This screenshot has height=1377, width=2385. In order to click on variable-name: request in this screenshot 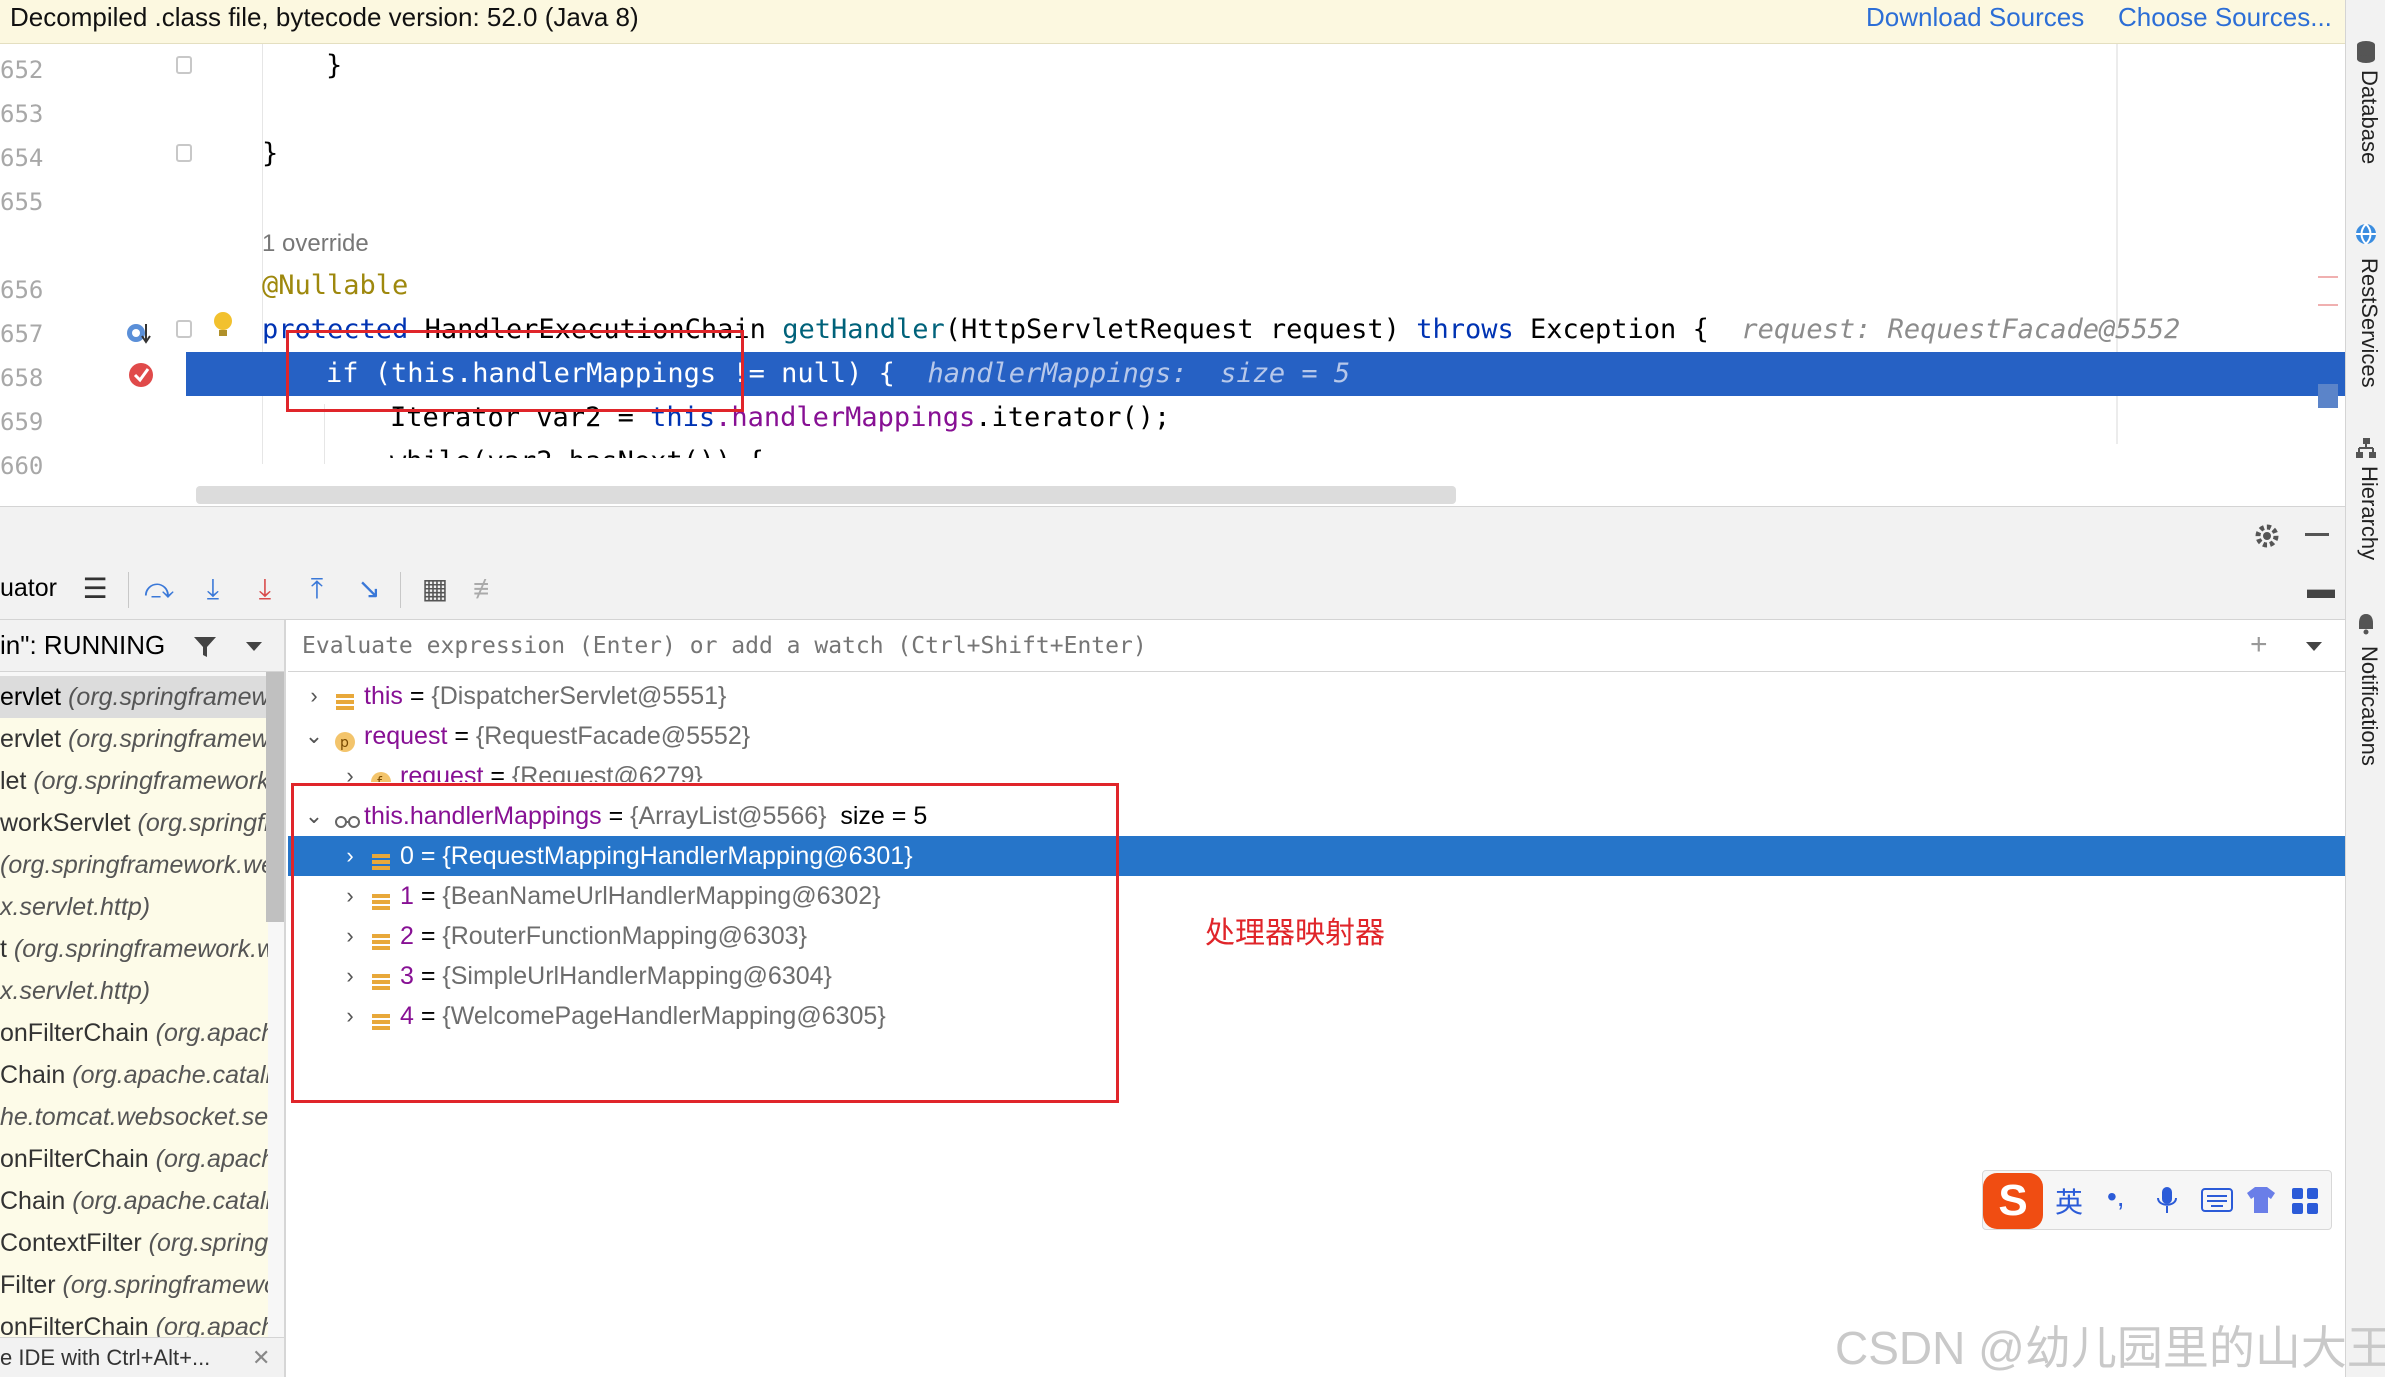, I will do `click(442, 776)`.